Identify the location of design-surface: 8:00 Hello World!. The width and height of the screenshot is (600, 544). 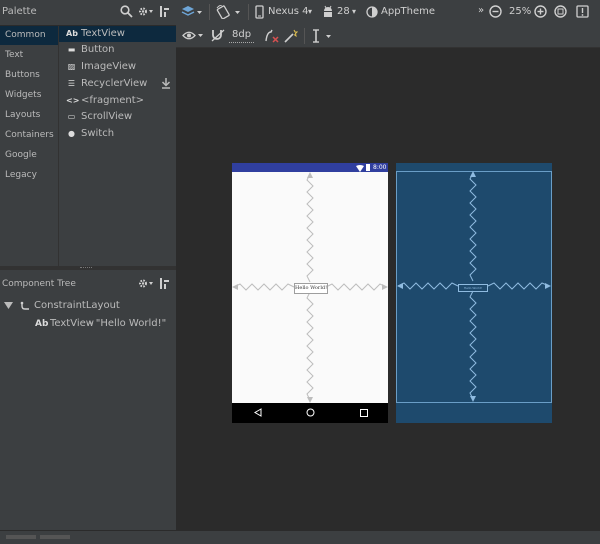
(310, 293).